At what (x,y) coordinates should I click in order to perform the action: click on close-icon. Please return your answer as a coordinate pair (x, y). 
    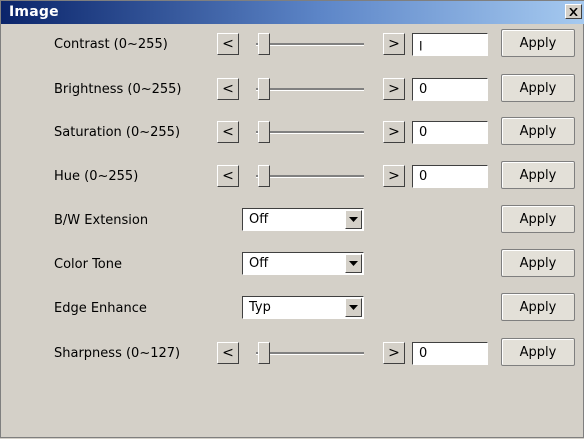
    Looking at the image, I should click on (573, 11).